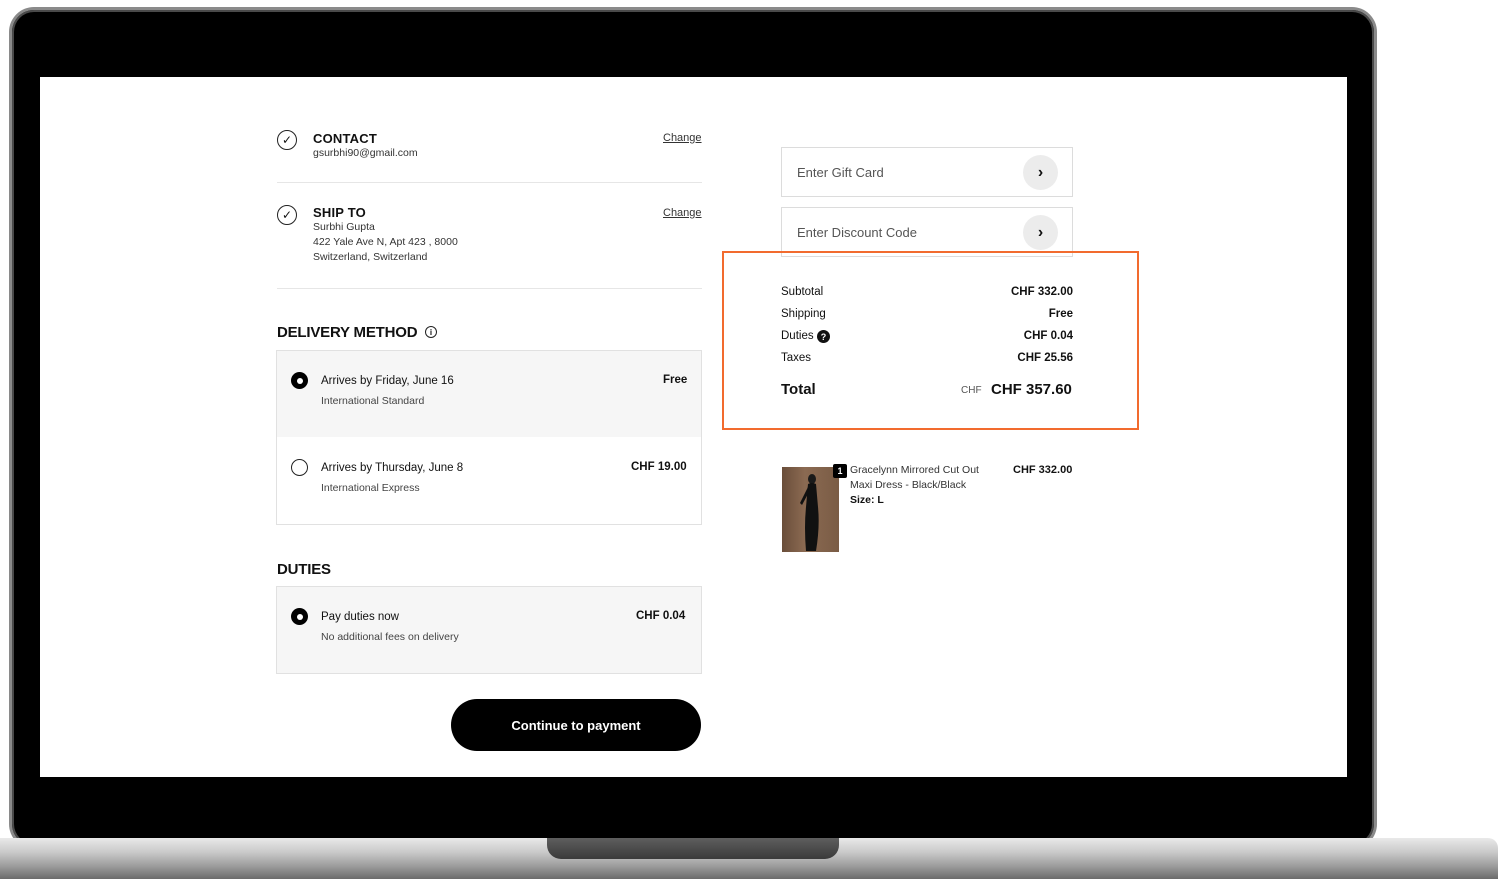  What do you see at coordinates (345, 138) in the screenshot?
I see `contact-title: CONTACT` at bounding box center [345, 138].